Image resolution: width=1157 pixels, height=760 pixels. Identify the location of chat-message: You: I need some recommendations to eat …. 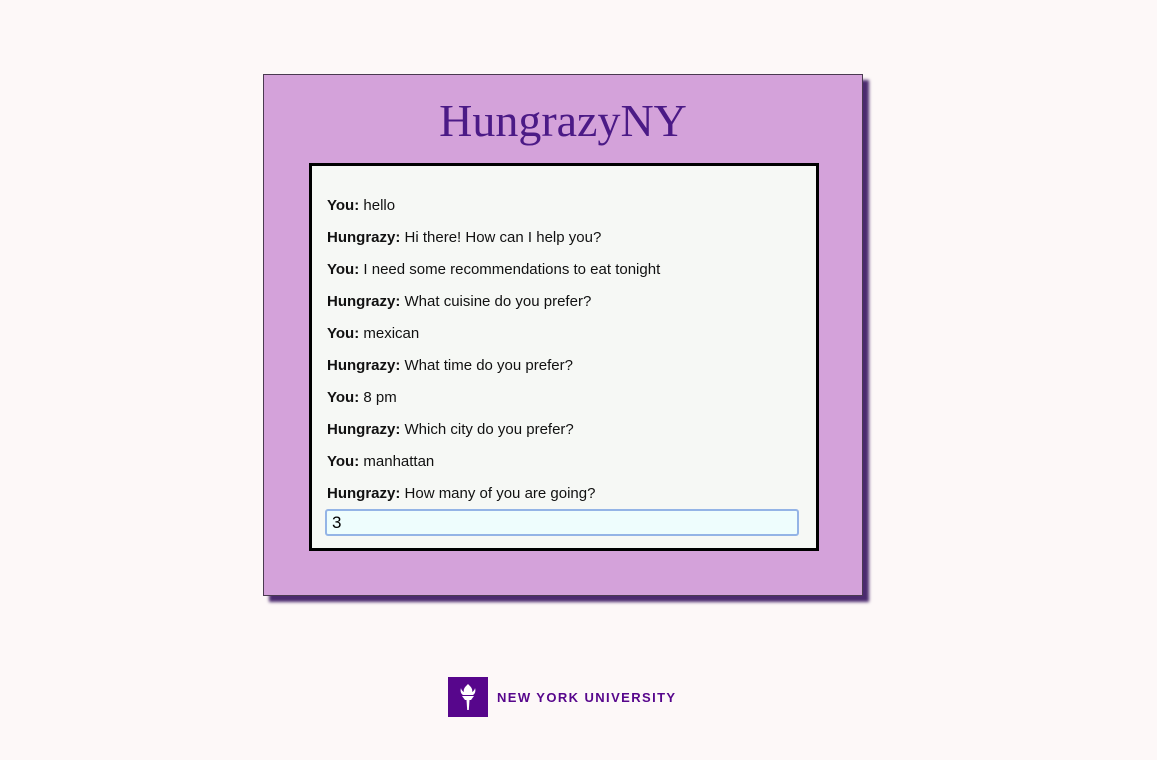
(562, 270).